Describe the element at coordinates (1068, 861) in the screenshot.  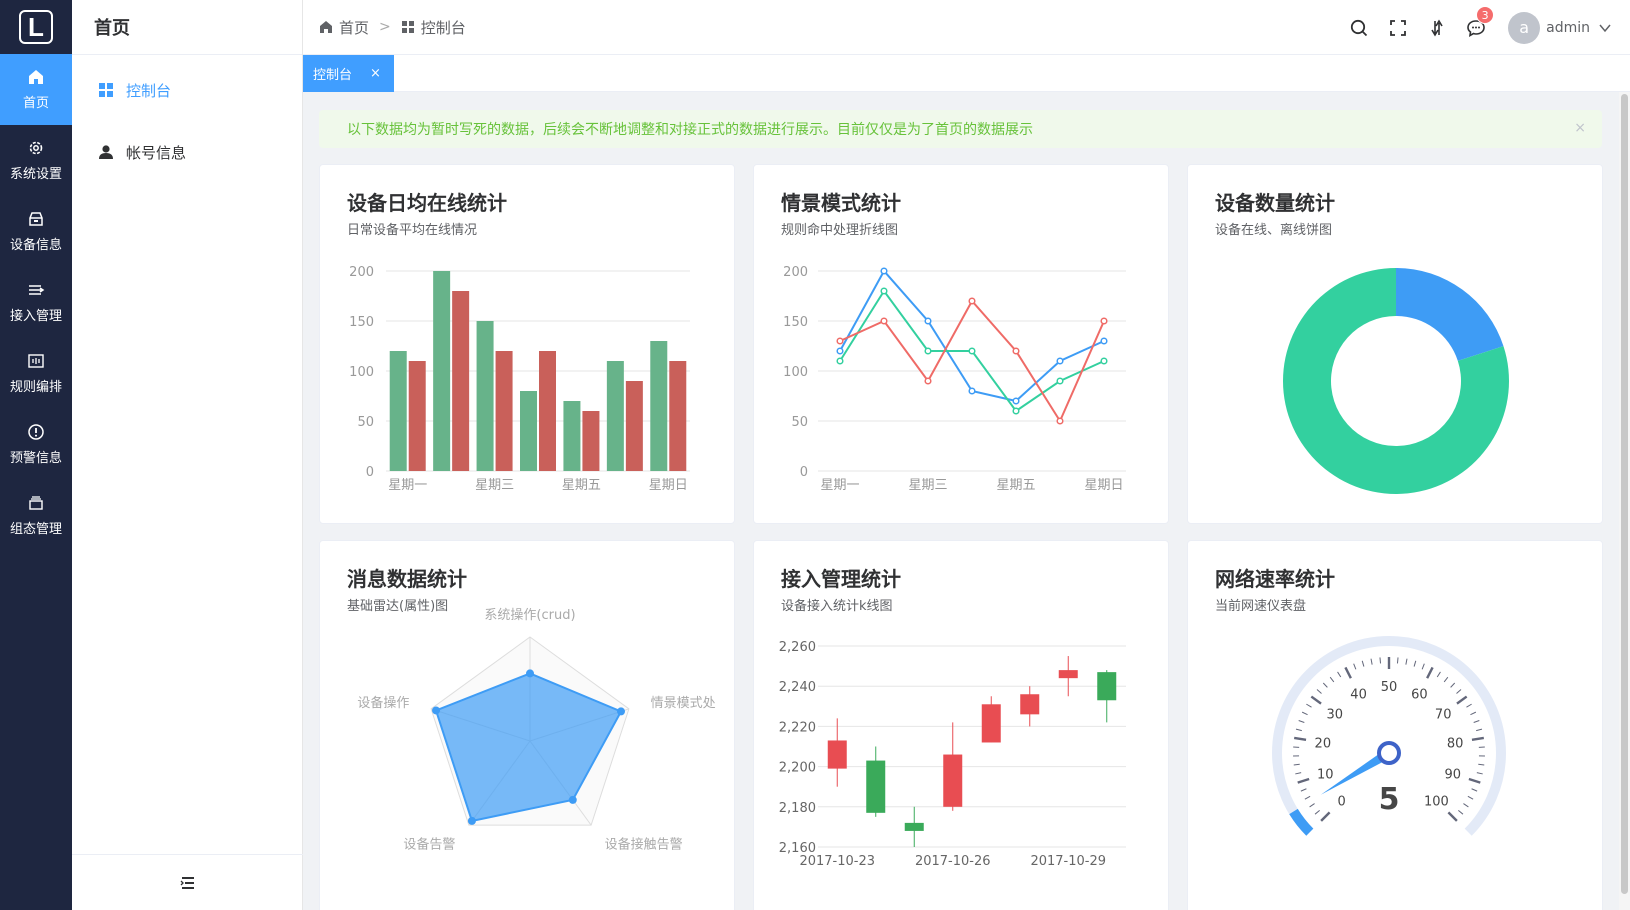
I see `x-tick-label: 2017-10-29` at that location.